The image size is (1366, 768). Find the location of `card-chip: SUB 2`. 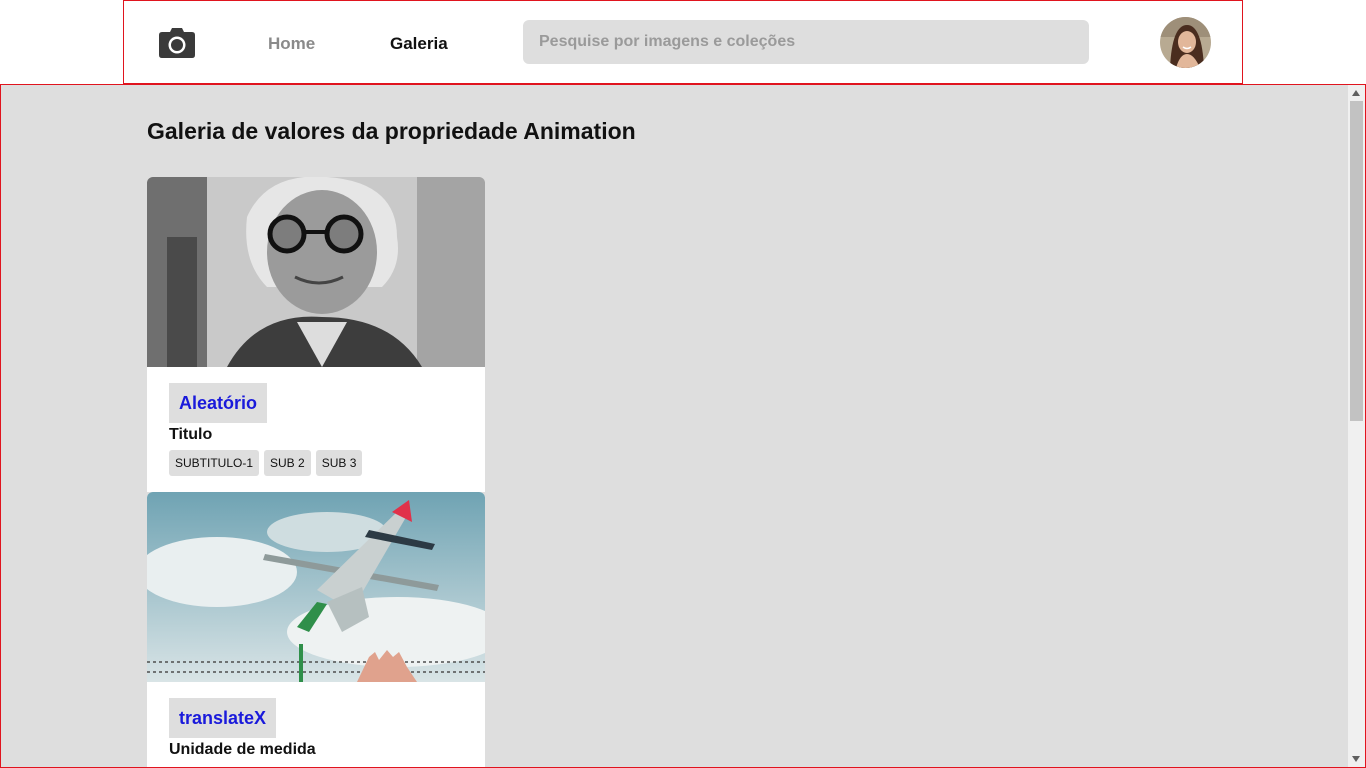

card-chip: SUB 2 is located at coordinates (287, 463).